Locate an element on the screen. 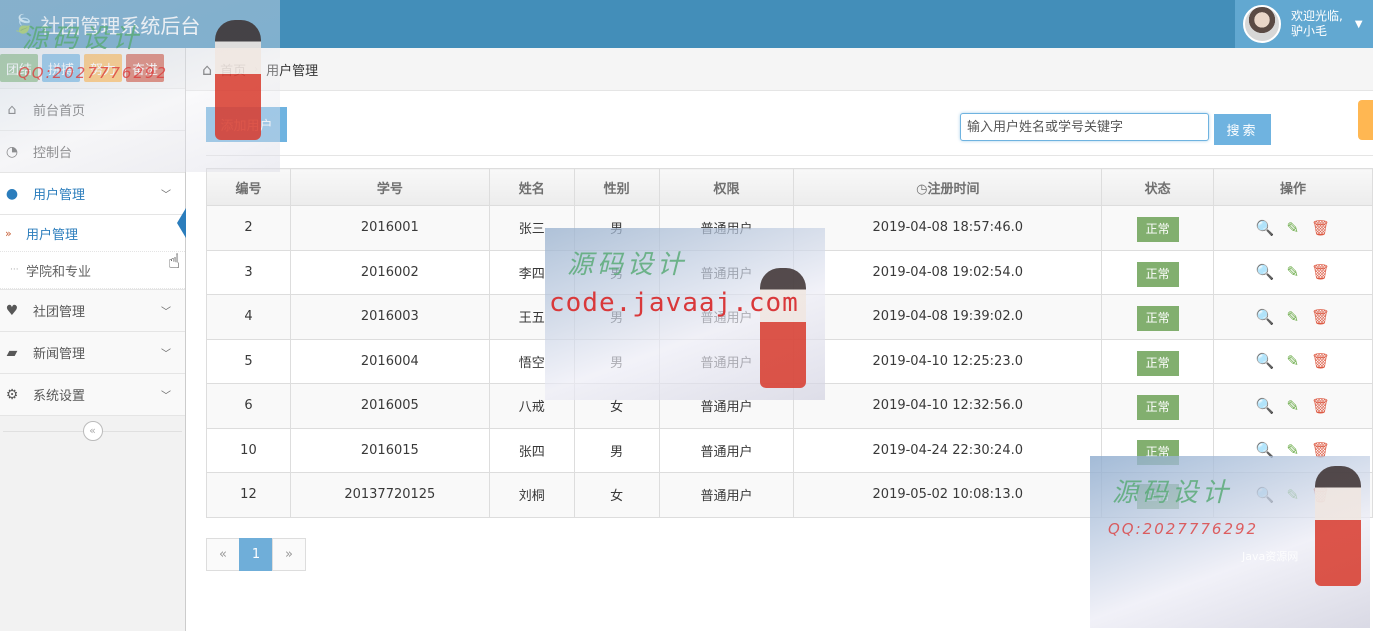 The height and width of the screenshot is (631, 1373). column-header-registered: ◷注册时间 is located at coordinates (948, 187).